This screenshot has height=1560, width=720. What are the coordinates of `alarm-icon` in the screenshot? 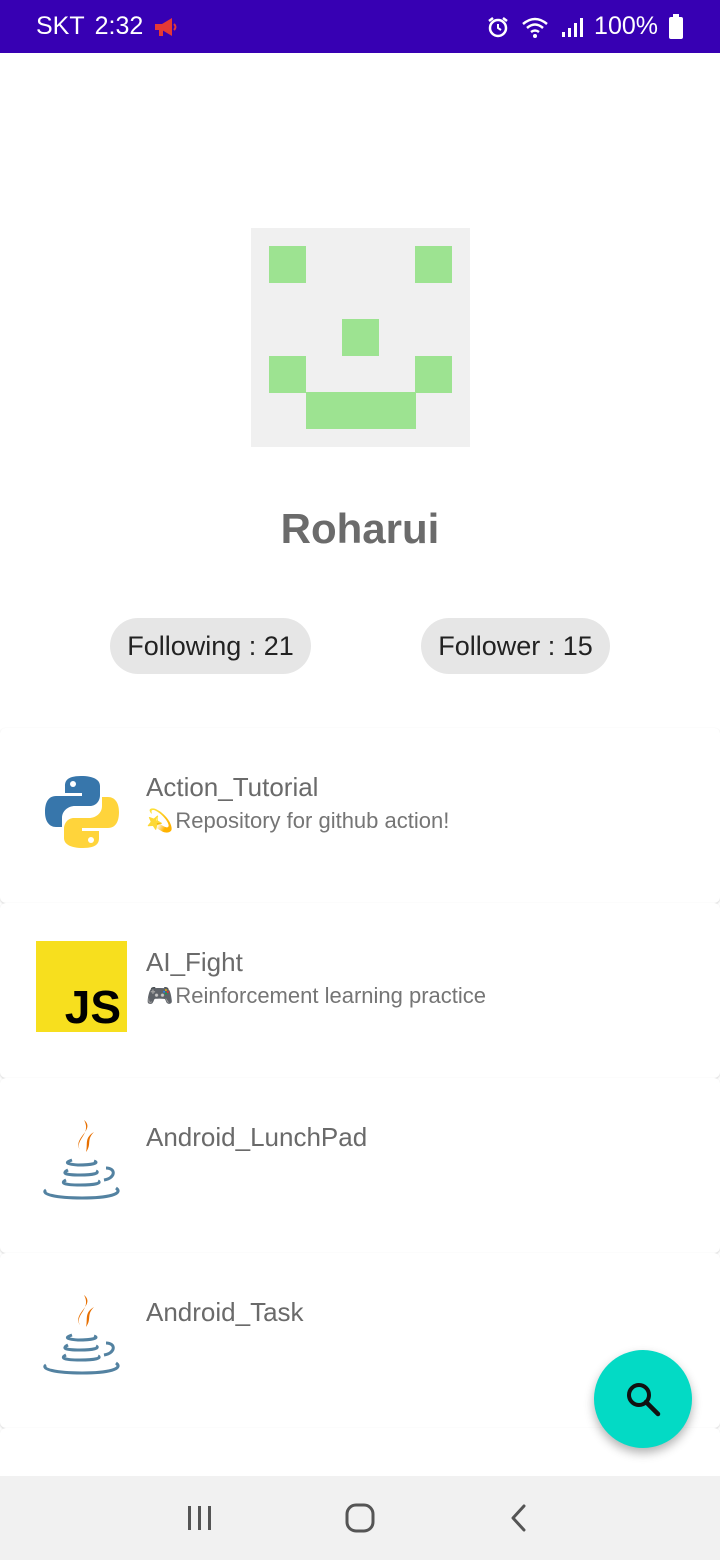 It's located at (498, 27).